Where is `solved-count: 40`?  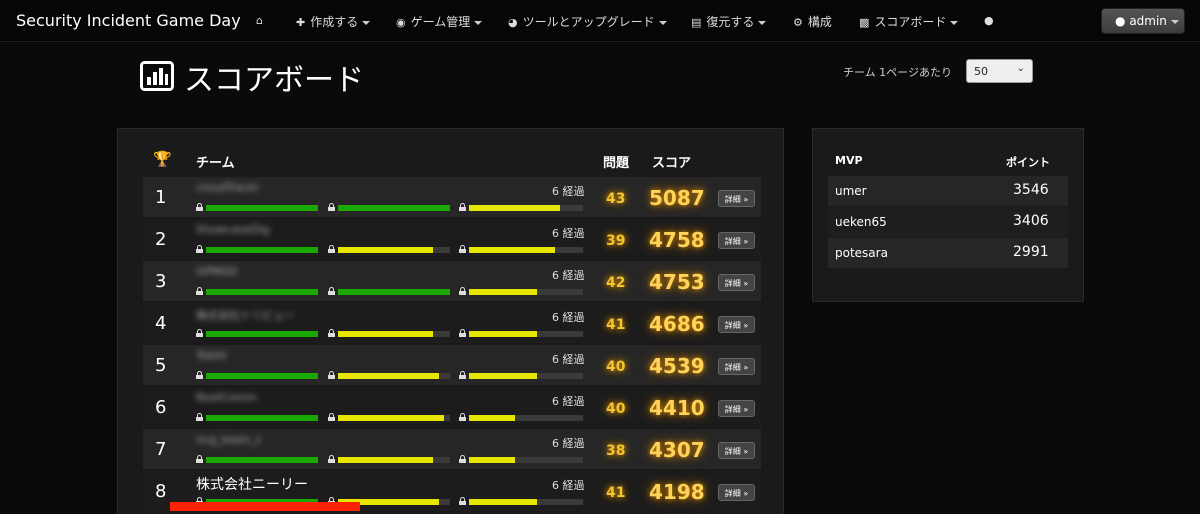 solved-count: 40 is located at coordinates (616, 409).